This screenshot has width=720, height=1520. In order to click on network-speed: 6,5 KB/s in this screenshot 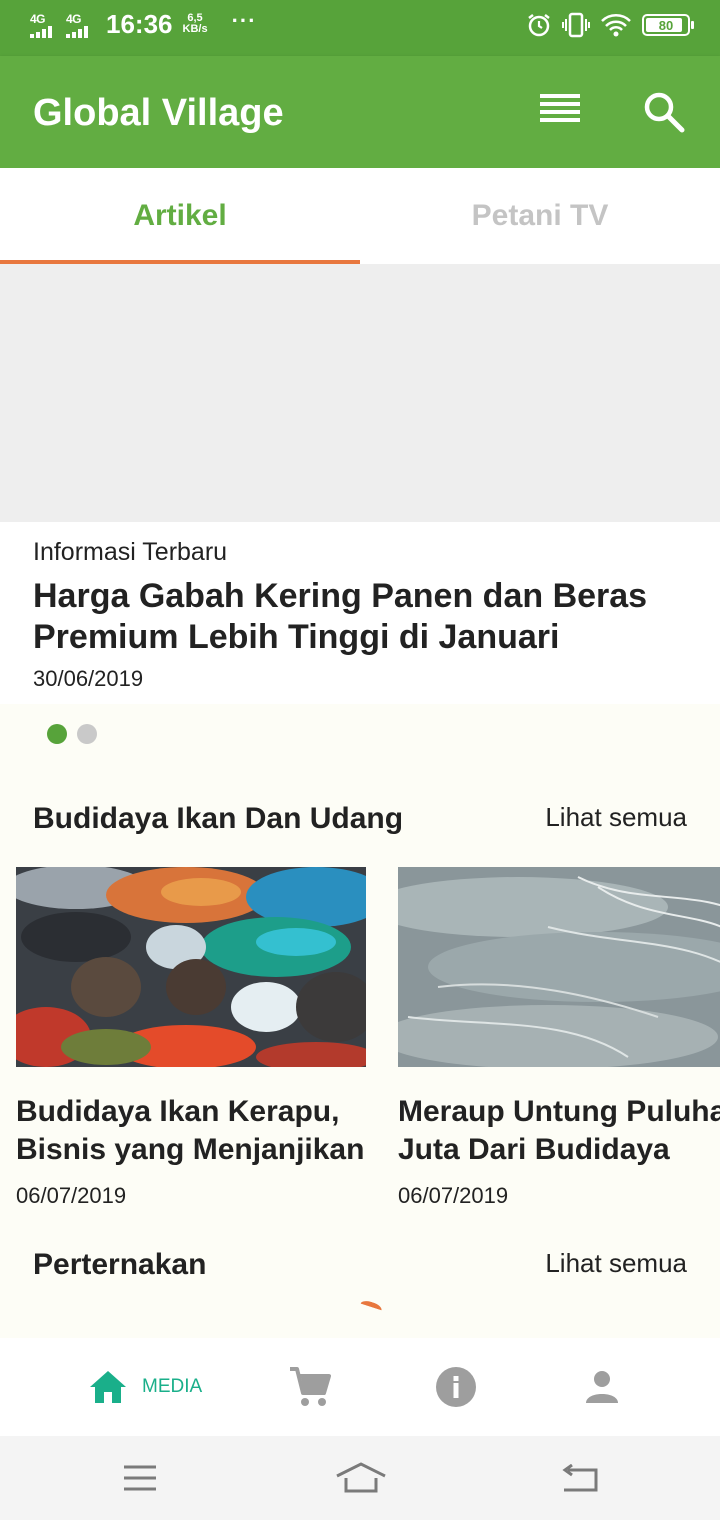, I will do `click(195, 24)`.